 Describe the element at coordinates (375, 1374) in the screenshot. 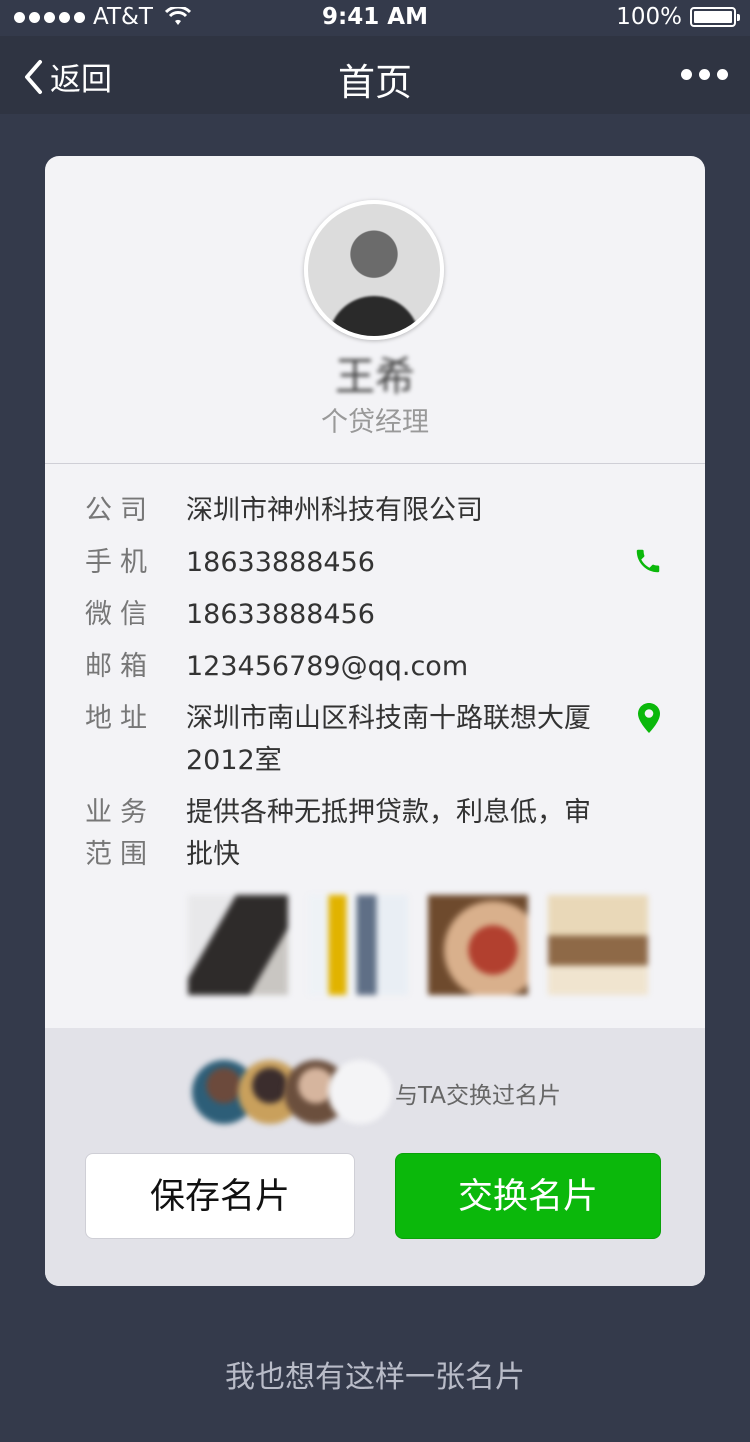

I see `create-card-link: 我也想有这样一张名片` at that location.